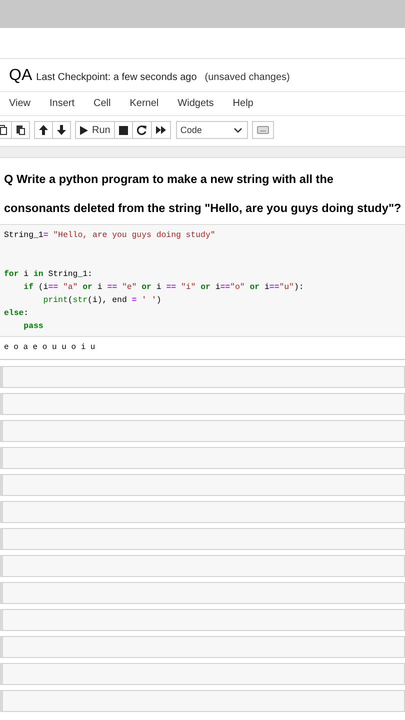 This screenshot has height=720, width=405. I want to click on move-down-button, so click(61, 130).